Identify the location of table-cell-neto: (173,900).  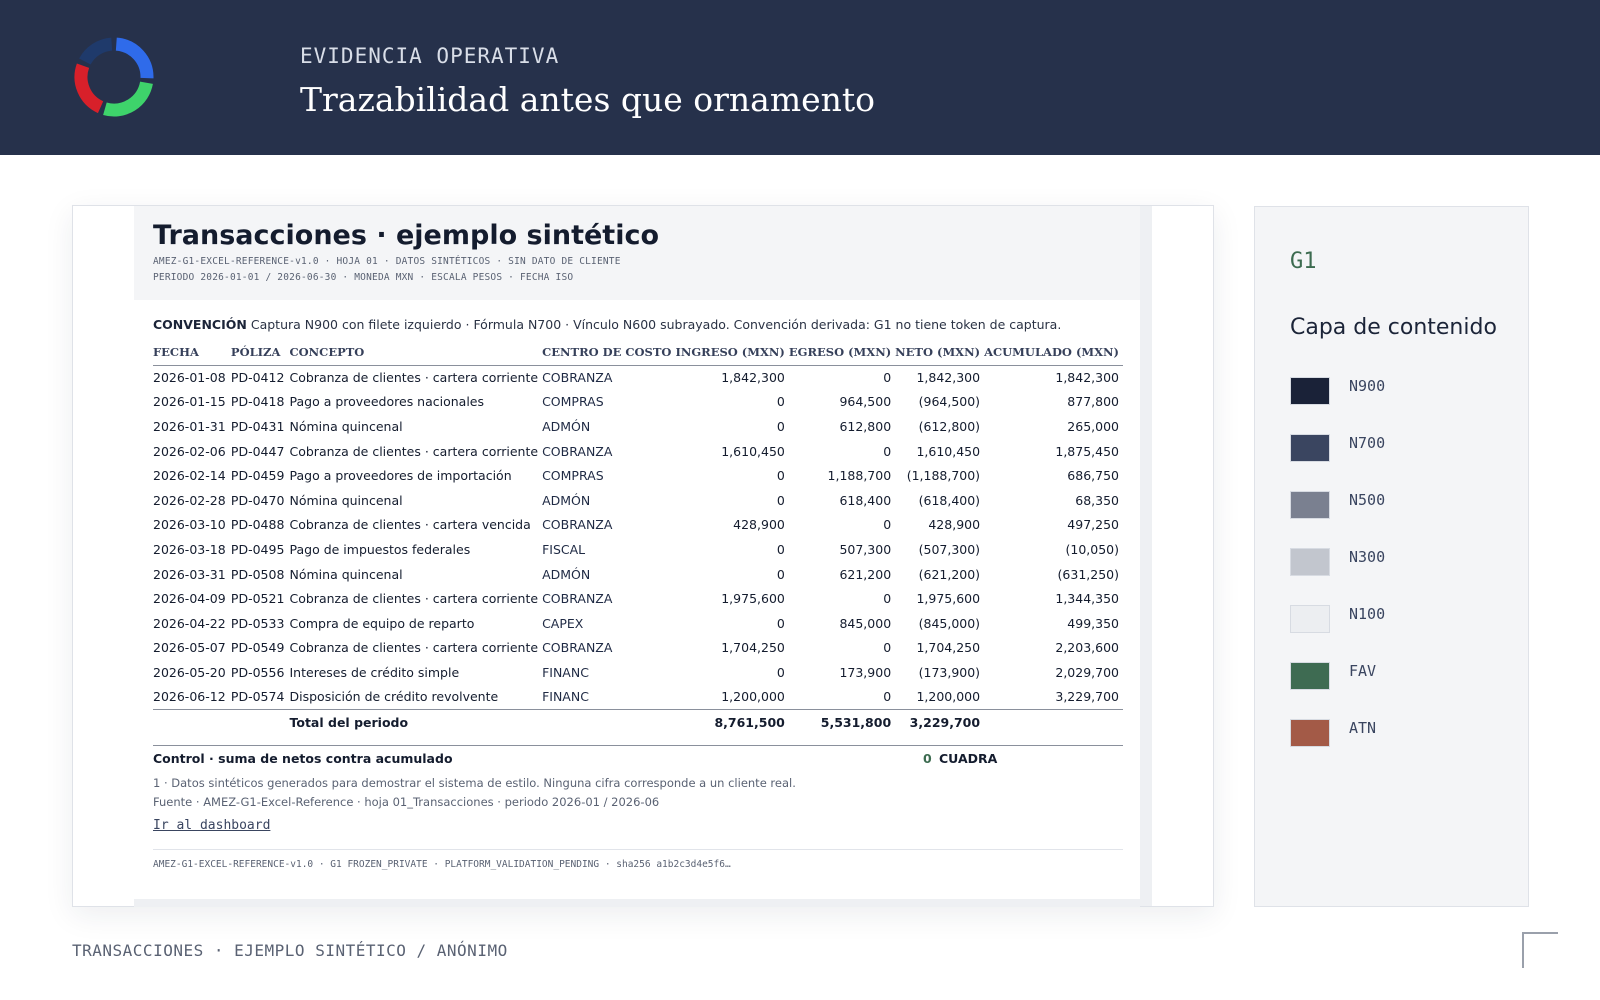
(949, 672).